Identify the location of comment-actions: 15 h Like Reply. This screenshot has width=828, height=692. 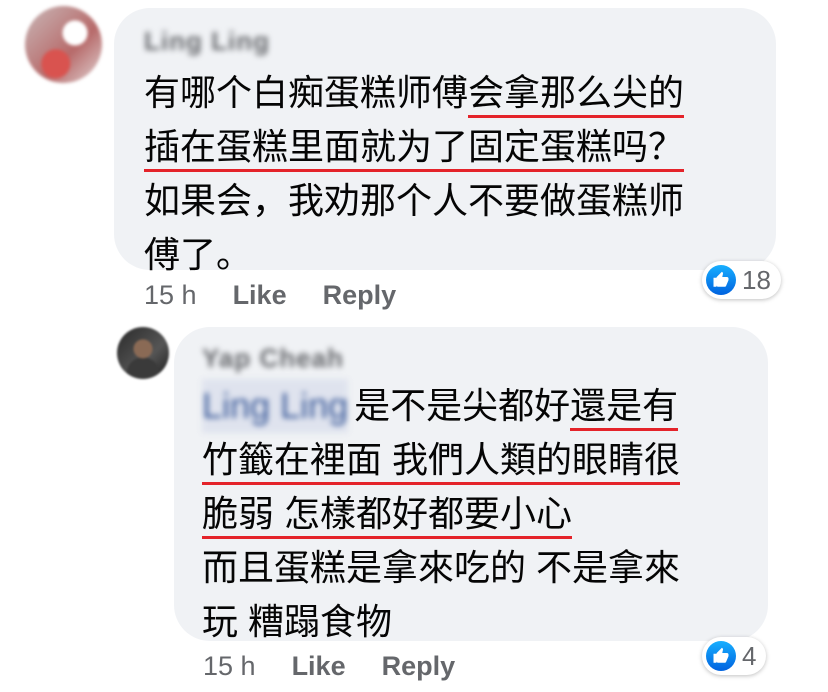
(270, 295).